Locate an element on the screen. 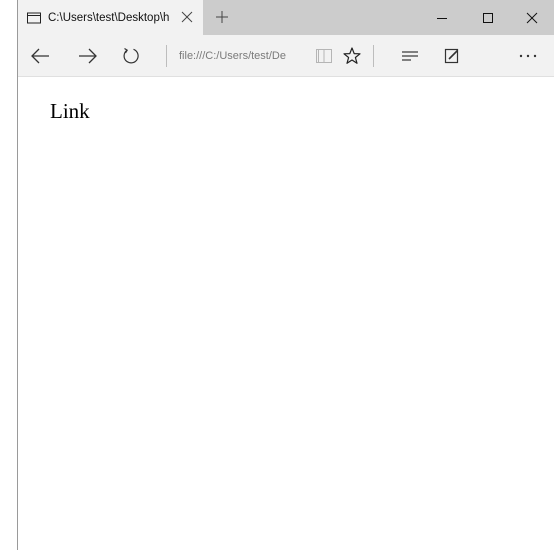 Image resolution: width=554 pixels, height=550 pixels. back-button is located at coordinates (40, 56).